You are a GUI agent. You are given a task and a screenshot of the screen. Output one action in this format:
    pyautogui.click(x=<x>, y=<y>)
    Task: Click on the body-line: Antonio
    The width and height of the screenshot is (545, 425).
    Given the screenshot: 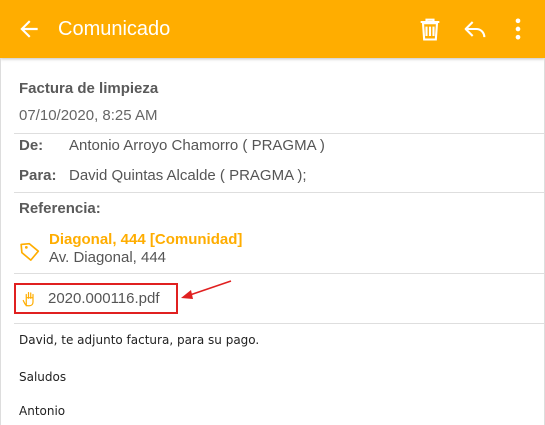 What is the action you would take?
    pyautogui.click(x=42, y=411)
    